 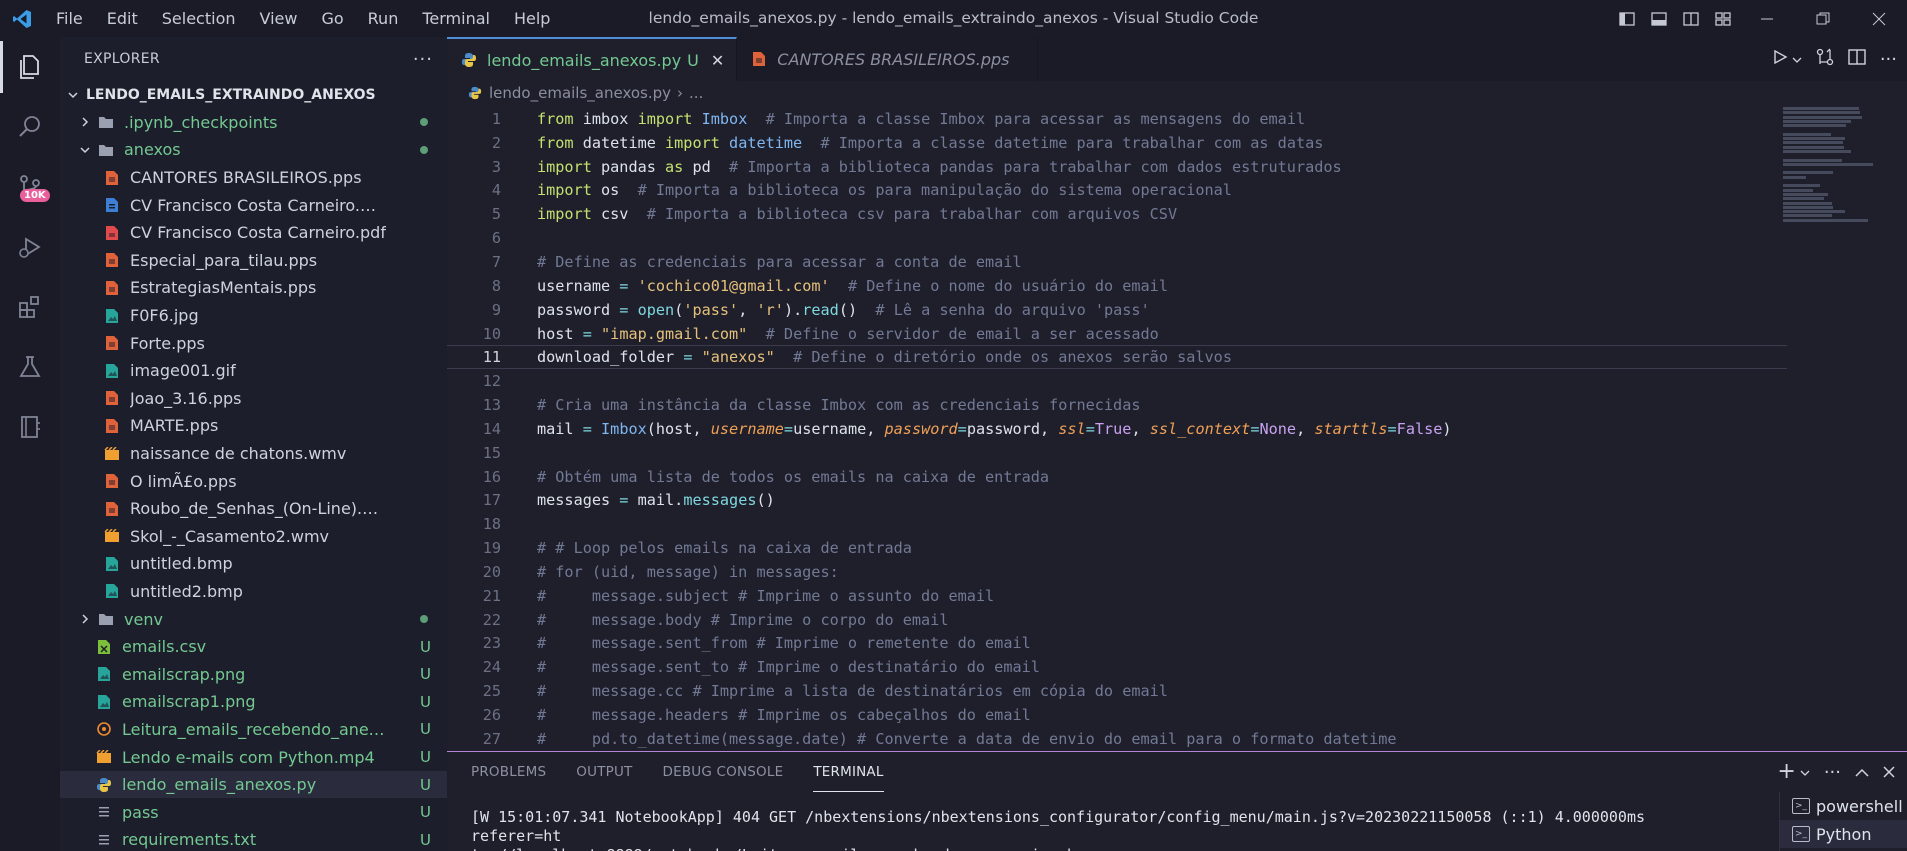 I want to click on tree-file: Roubo_de_Senhas_(On-Line).pps, so click(x=253, y=509).